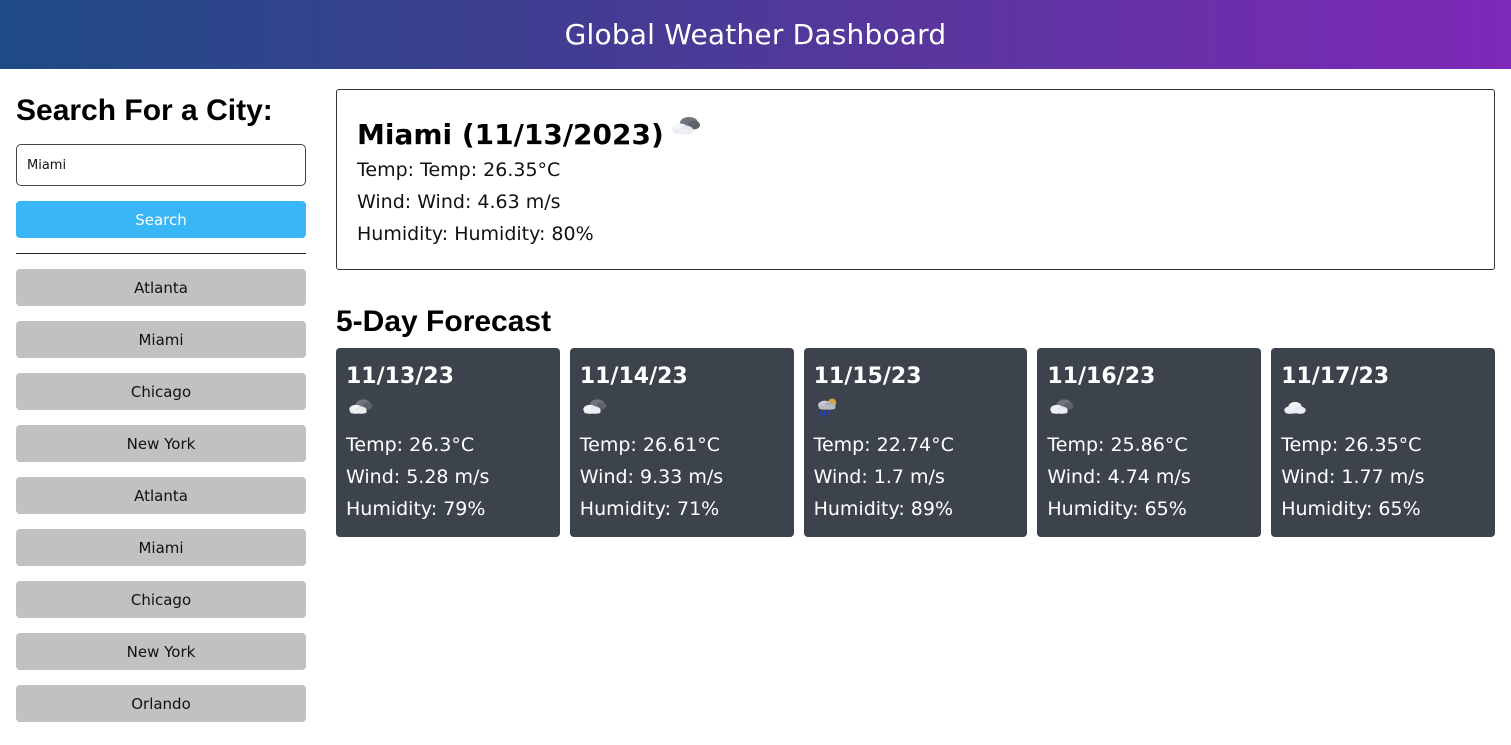 This screenshot has width=1511, height=745. I want to click on sidebar-divider, so click(161, 253).